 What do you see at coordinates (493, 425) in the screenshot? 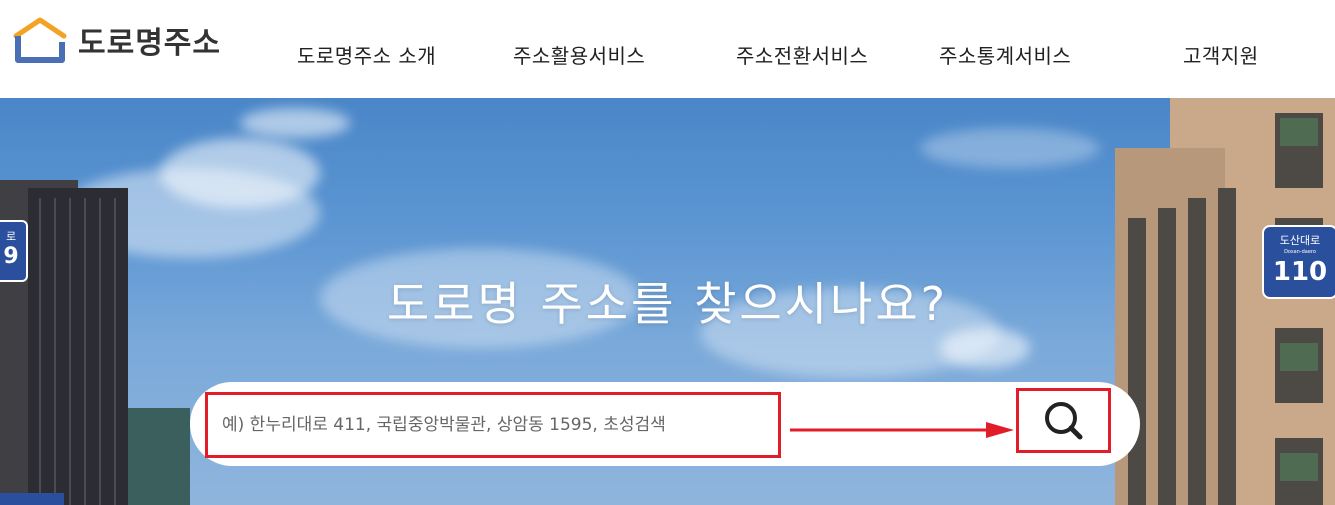
I see `address-search-input` at bounding box center [493, 425].